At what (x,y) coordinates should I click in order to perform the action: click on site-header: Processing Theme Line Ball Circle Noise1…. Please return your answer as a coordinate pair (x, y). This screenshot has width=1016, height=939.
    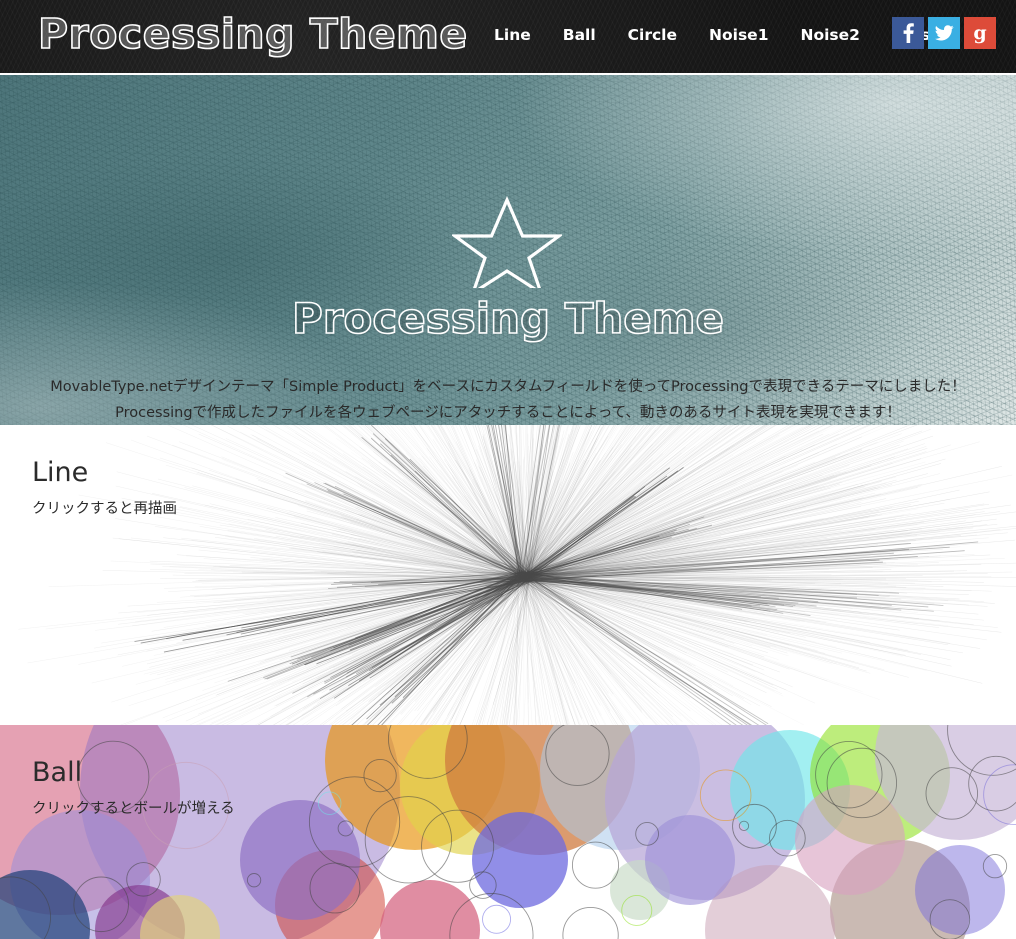
    Looking at the image, I should click on (508, 37).